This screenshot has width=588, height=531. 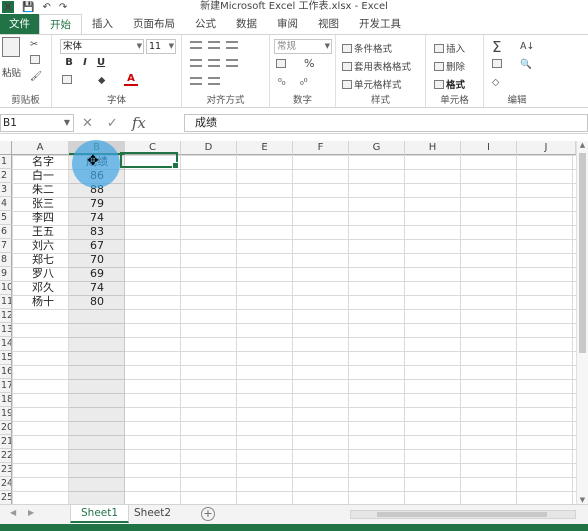 I want to click on align-left-icon, so click(x=196, y=63).